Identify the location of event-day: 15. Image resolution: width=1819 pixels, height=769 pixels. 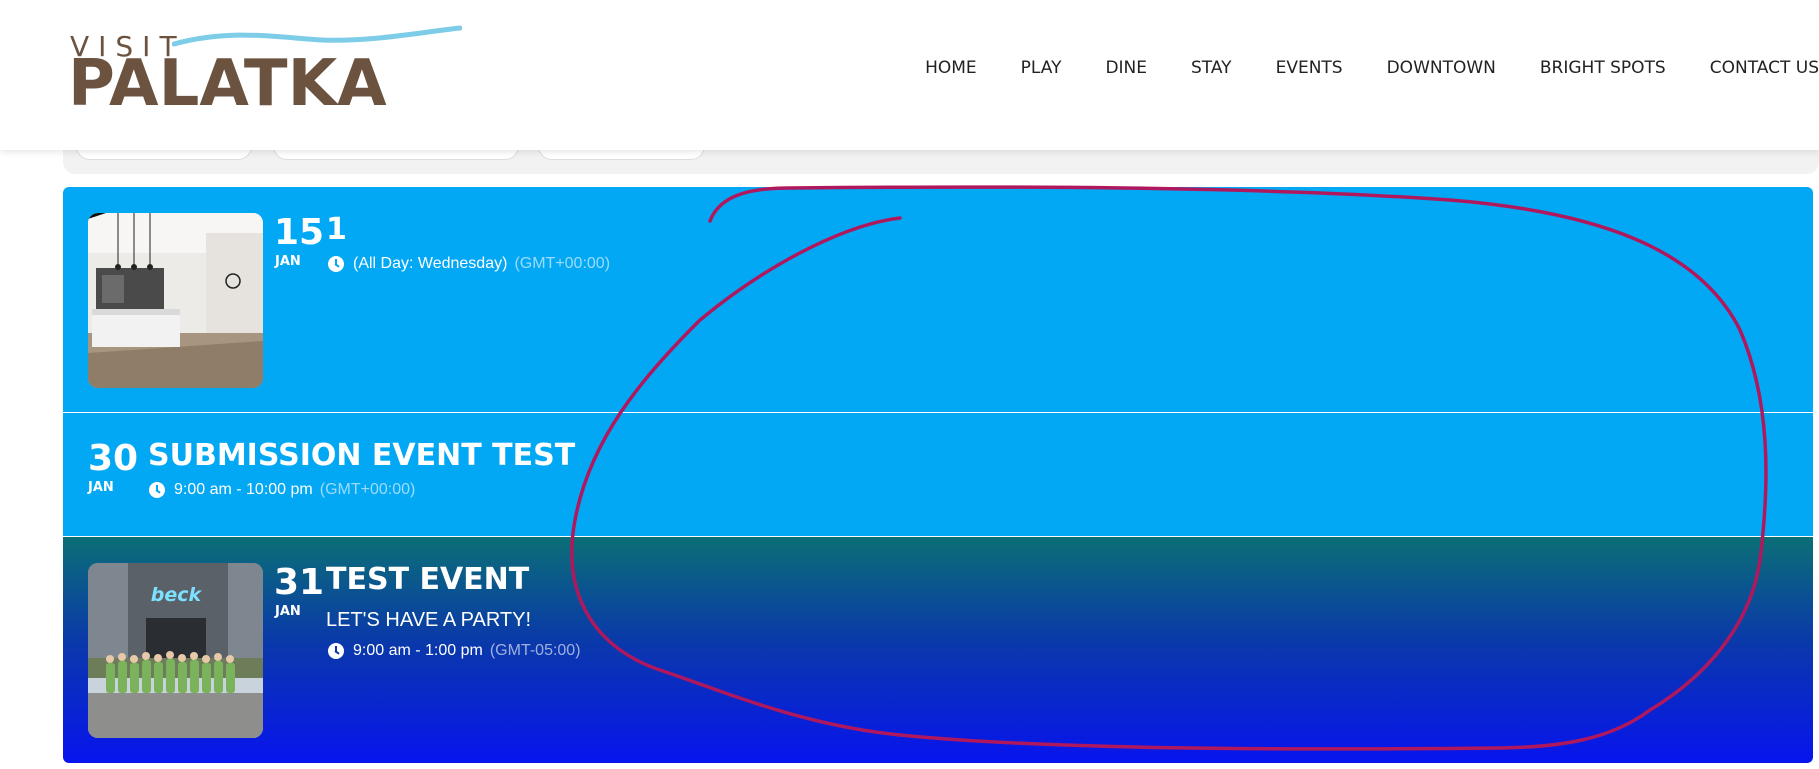
(299, 232).